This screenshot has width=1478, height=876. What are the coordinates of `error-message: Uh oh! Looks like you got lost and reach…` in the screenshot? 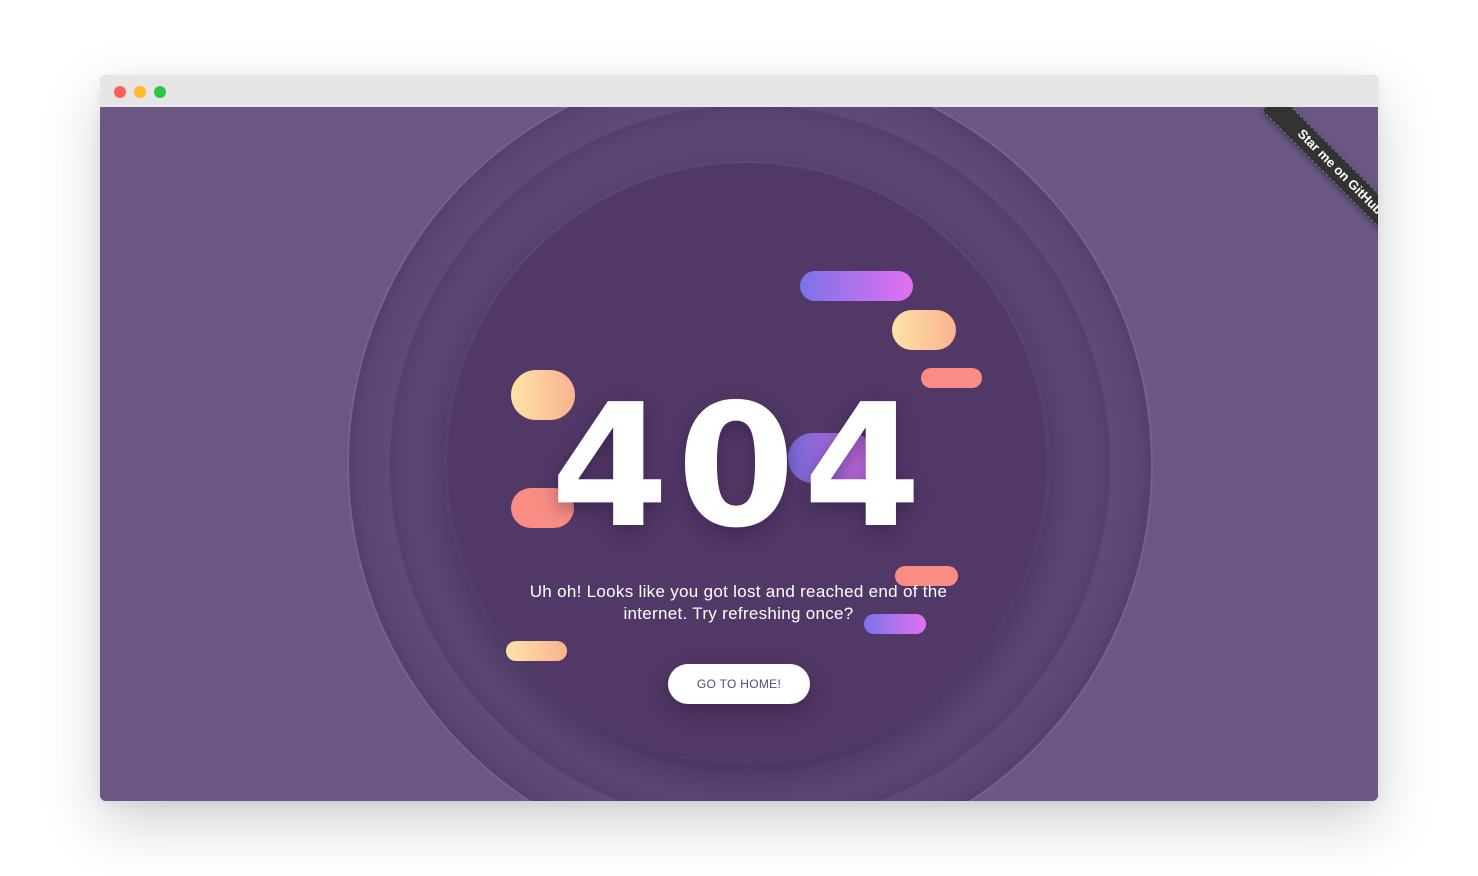 It's located at (738, 602).